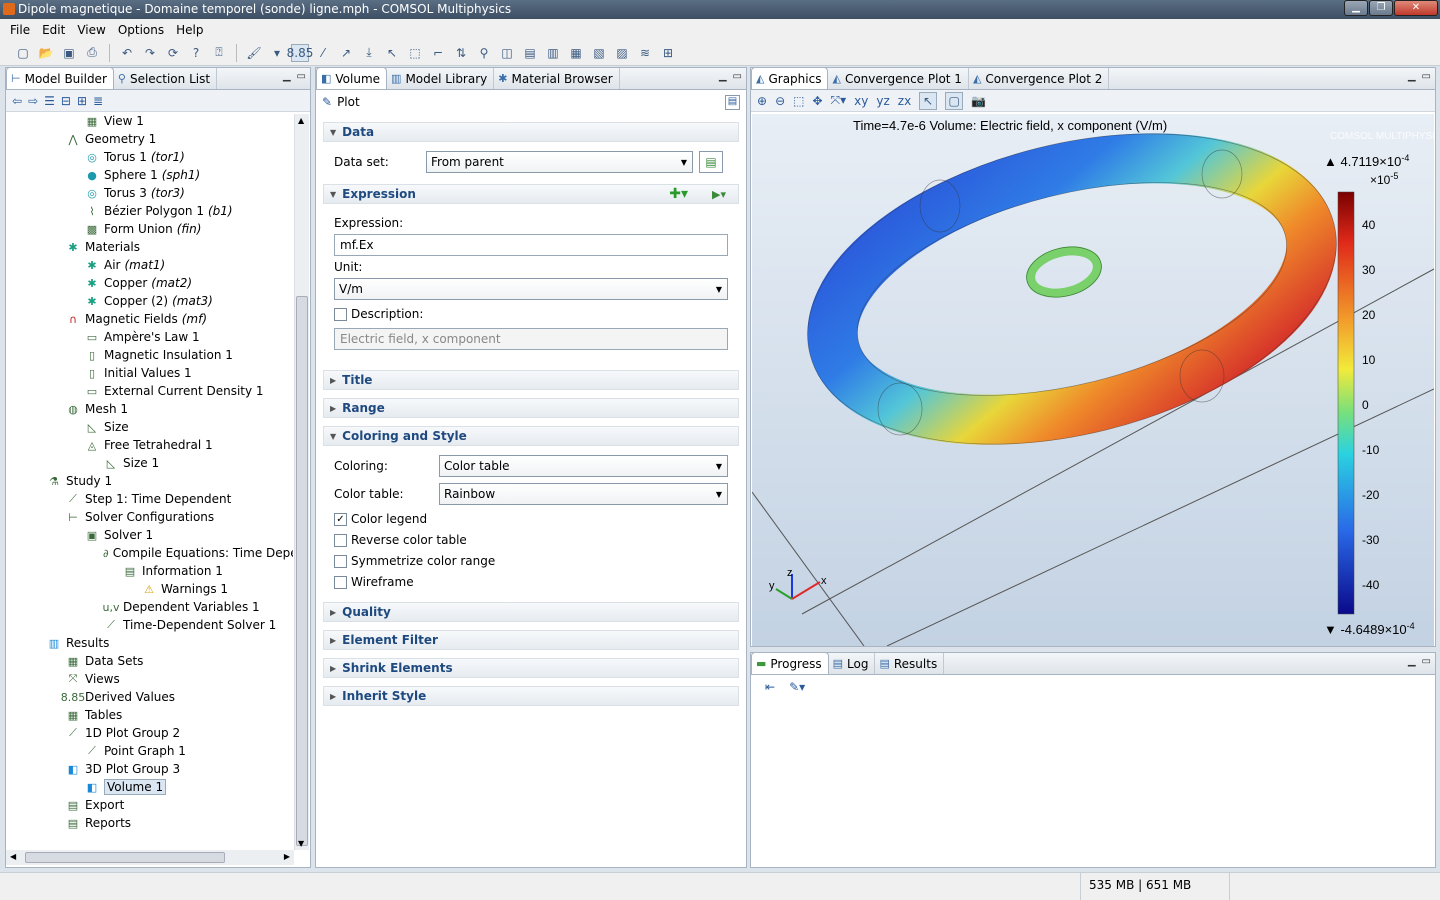 The height and width of the screenshot is (900, 1440). What do you see at coordinates (149, 769) in the screenshot?
I see `tree-item: ◧ 3D Plot Group 3` at bounding box center [149, 769].